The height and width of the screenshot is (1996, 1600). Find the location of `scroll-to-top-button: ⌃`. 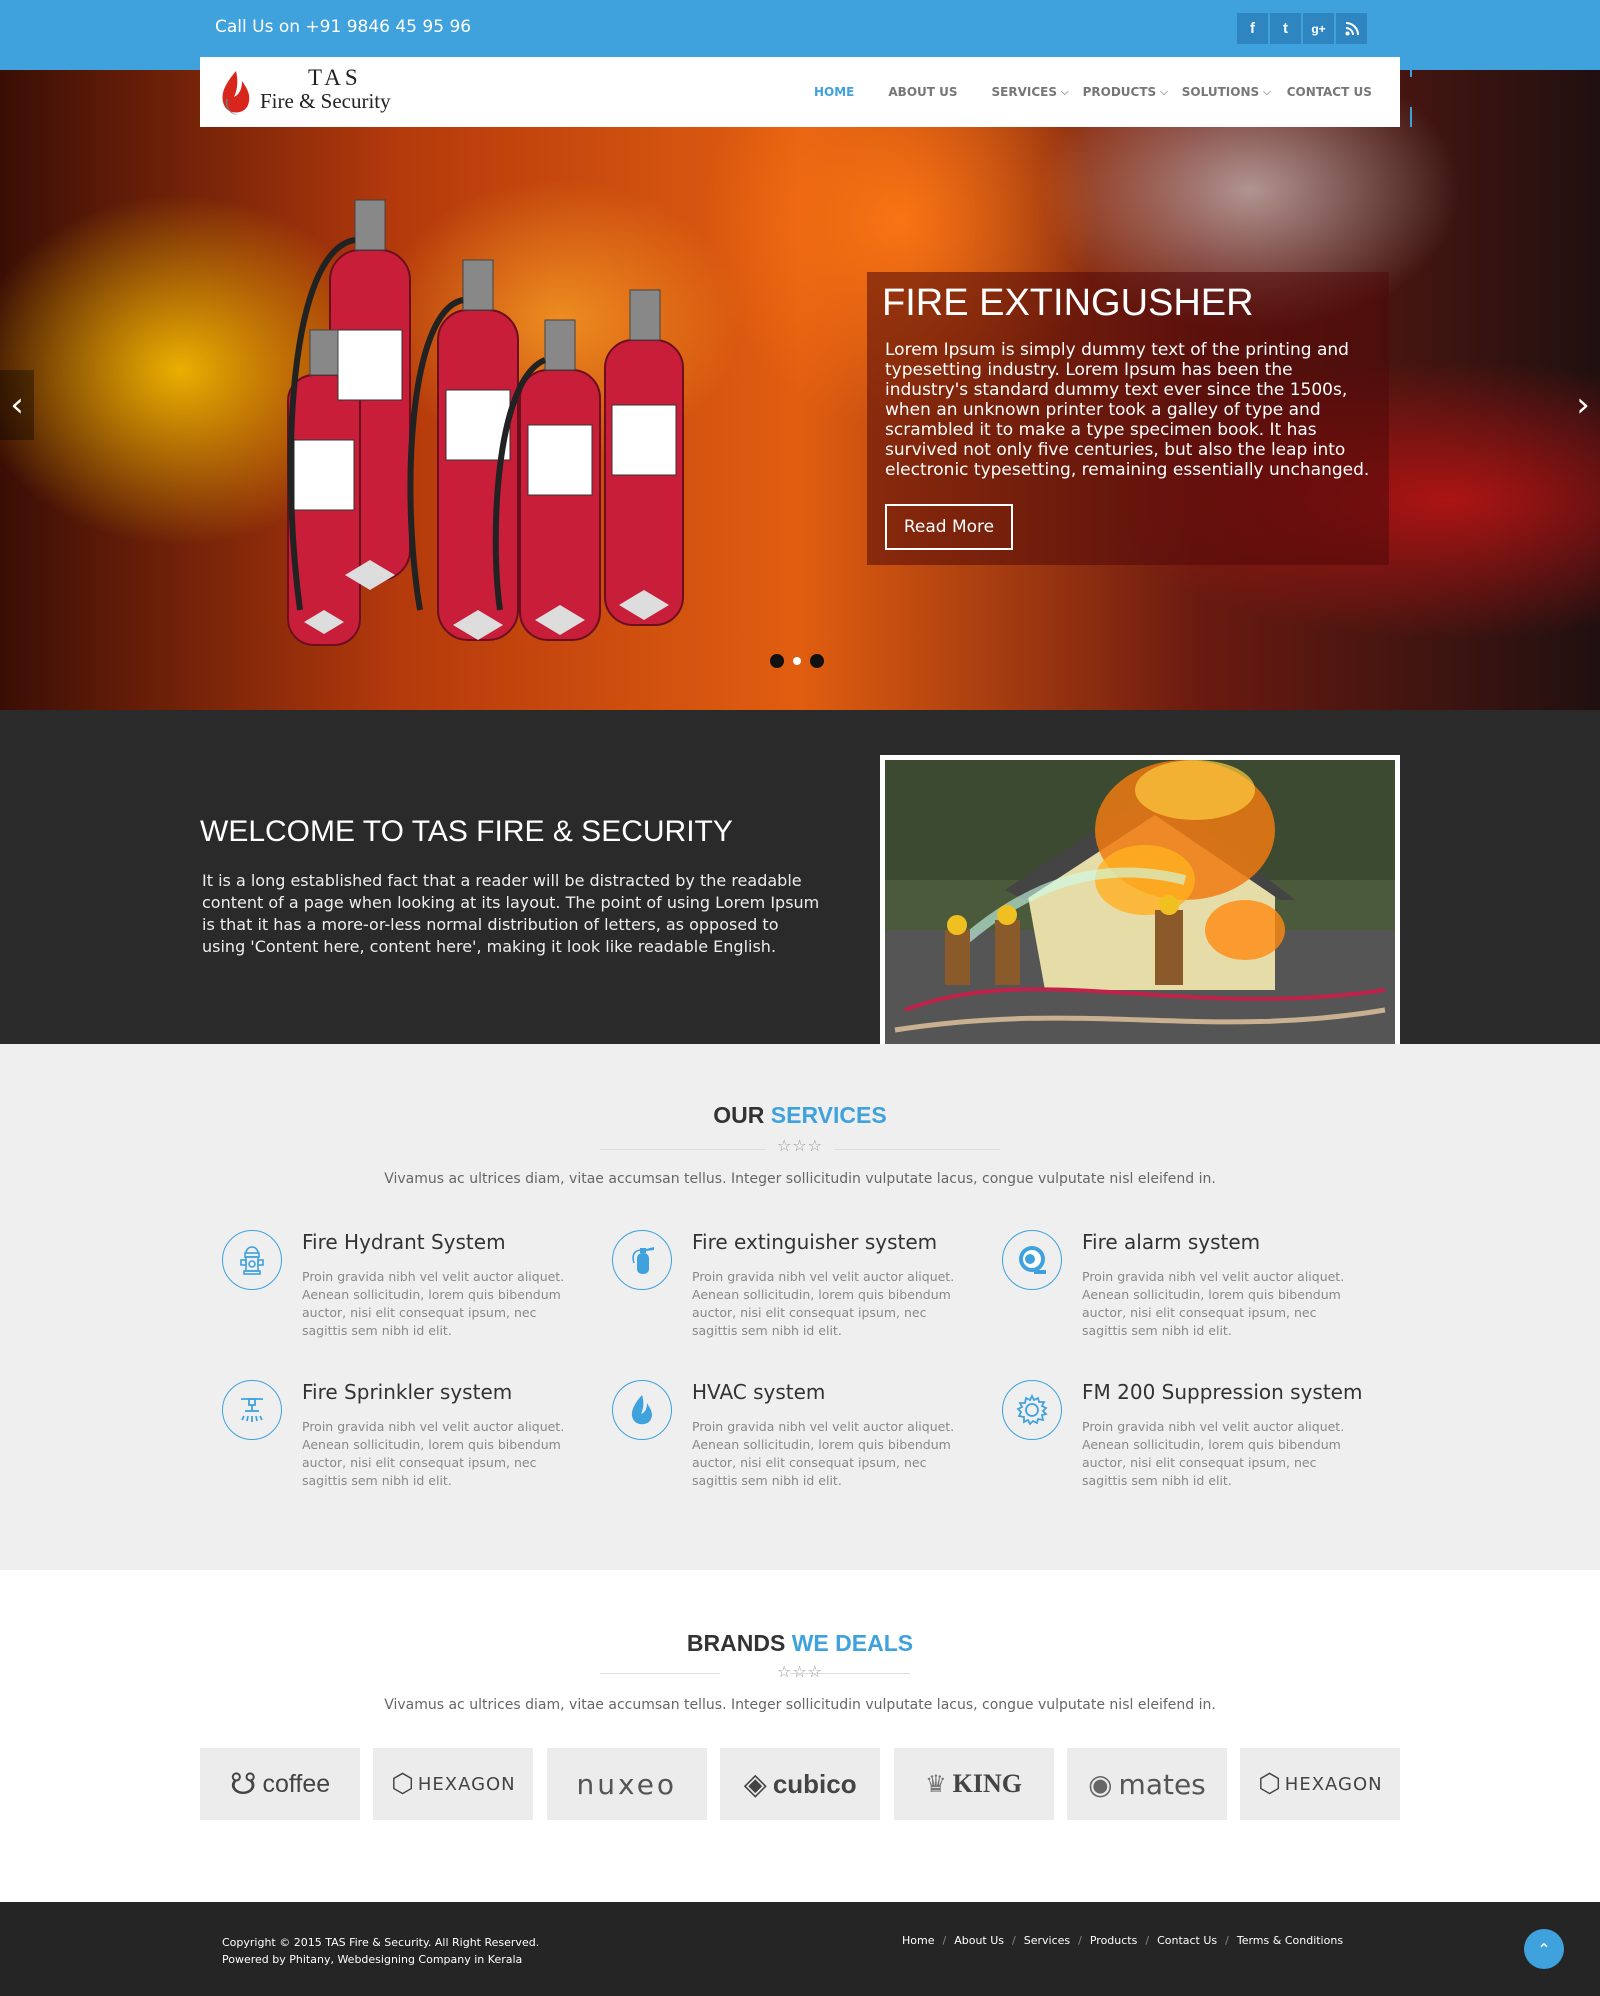

scroll-to-top-button: ⌃ is located at coordinates (1544, 1949).